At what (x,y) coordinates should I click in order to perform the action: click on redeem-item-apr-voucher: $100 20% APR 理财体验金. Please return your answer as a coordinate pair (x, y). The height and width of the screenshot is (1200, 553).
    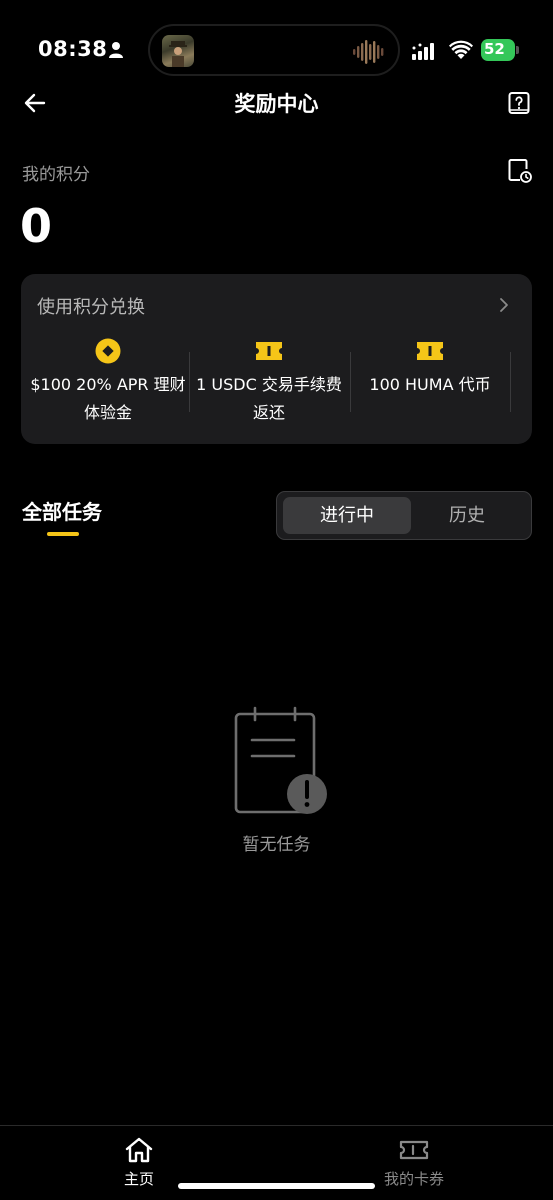
    Looking at the image, I should click on (108, 383).